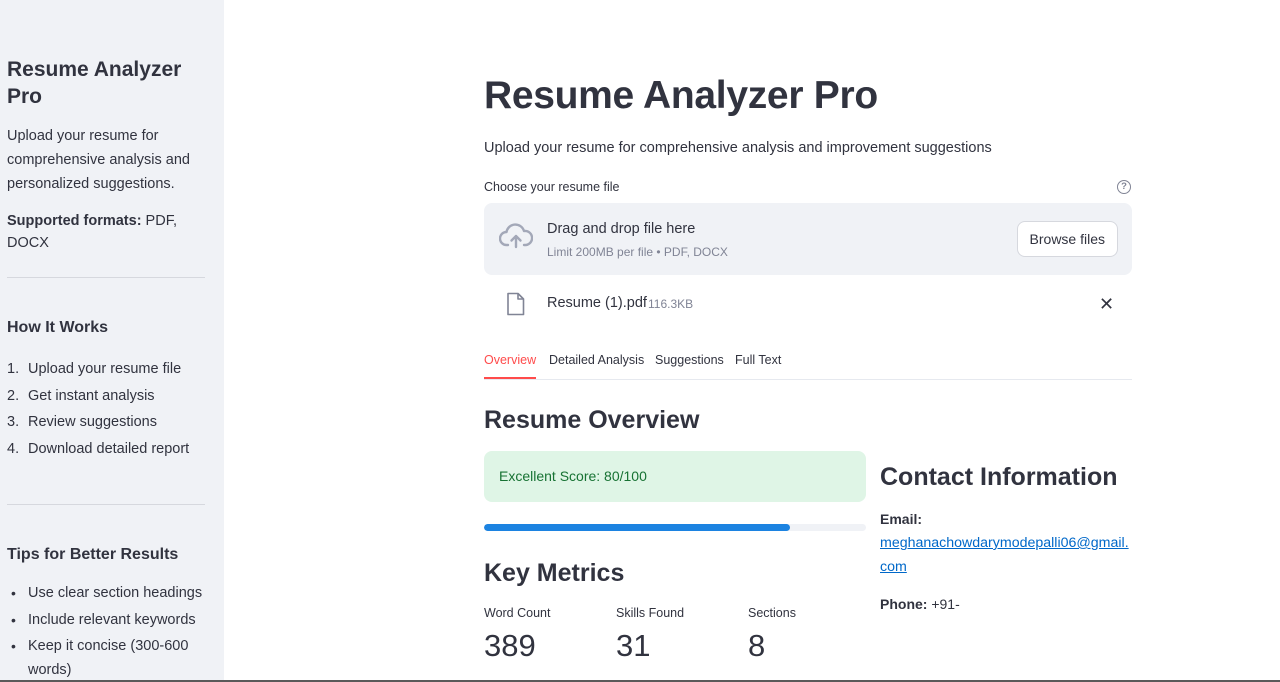 The image size is (1280, 682). I want to click on step-item: 3. Review suggestions, so click(98, 422).